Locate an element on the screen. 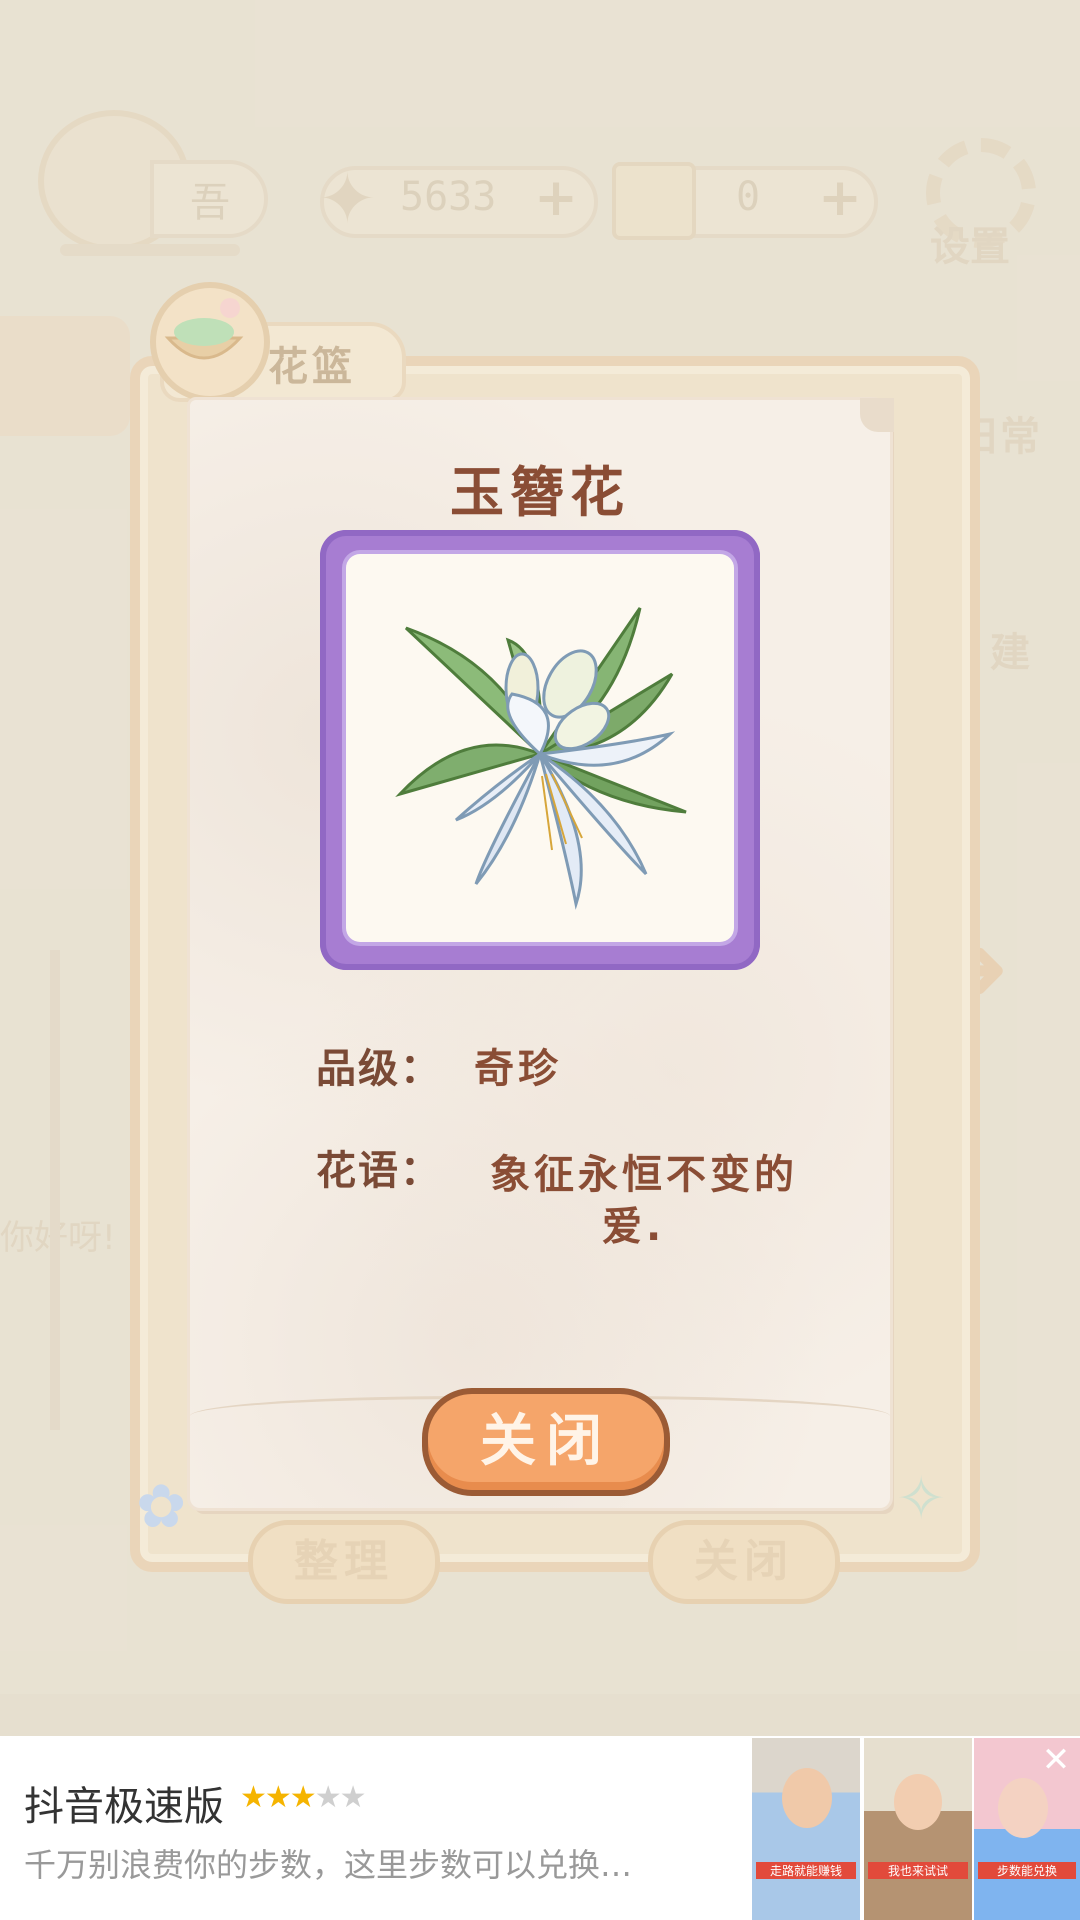 This screenshot has width=1080, height=1920. card-close-button: 关闭 is located at coordinates (546, 1442).